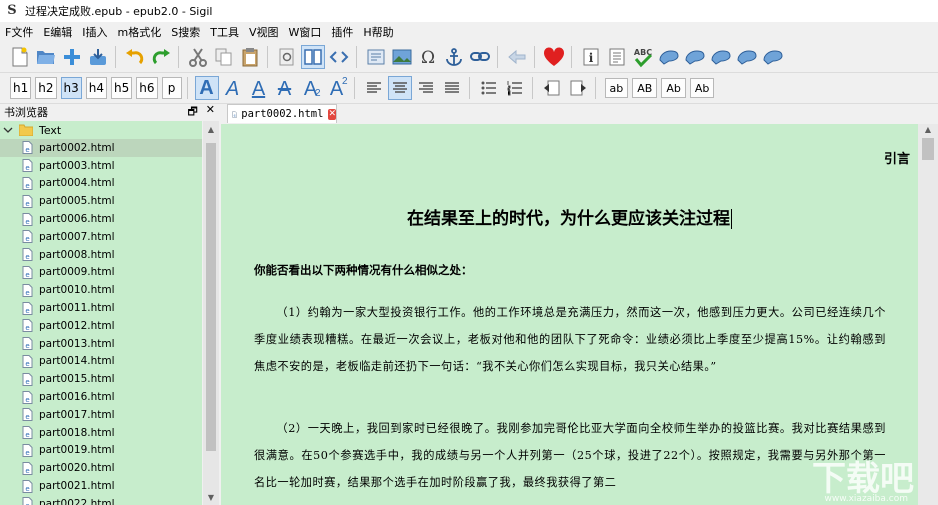 The height and width of the screenshot is (505, 938). I want to click on heading-h5-button: h5, so click(122, 88).